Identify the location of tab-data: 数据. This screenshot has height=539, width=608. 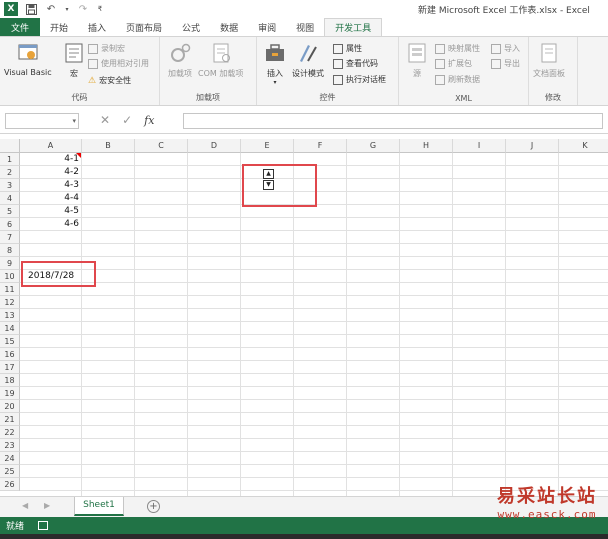
(229, 27).